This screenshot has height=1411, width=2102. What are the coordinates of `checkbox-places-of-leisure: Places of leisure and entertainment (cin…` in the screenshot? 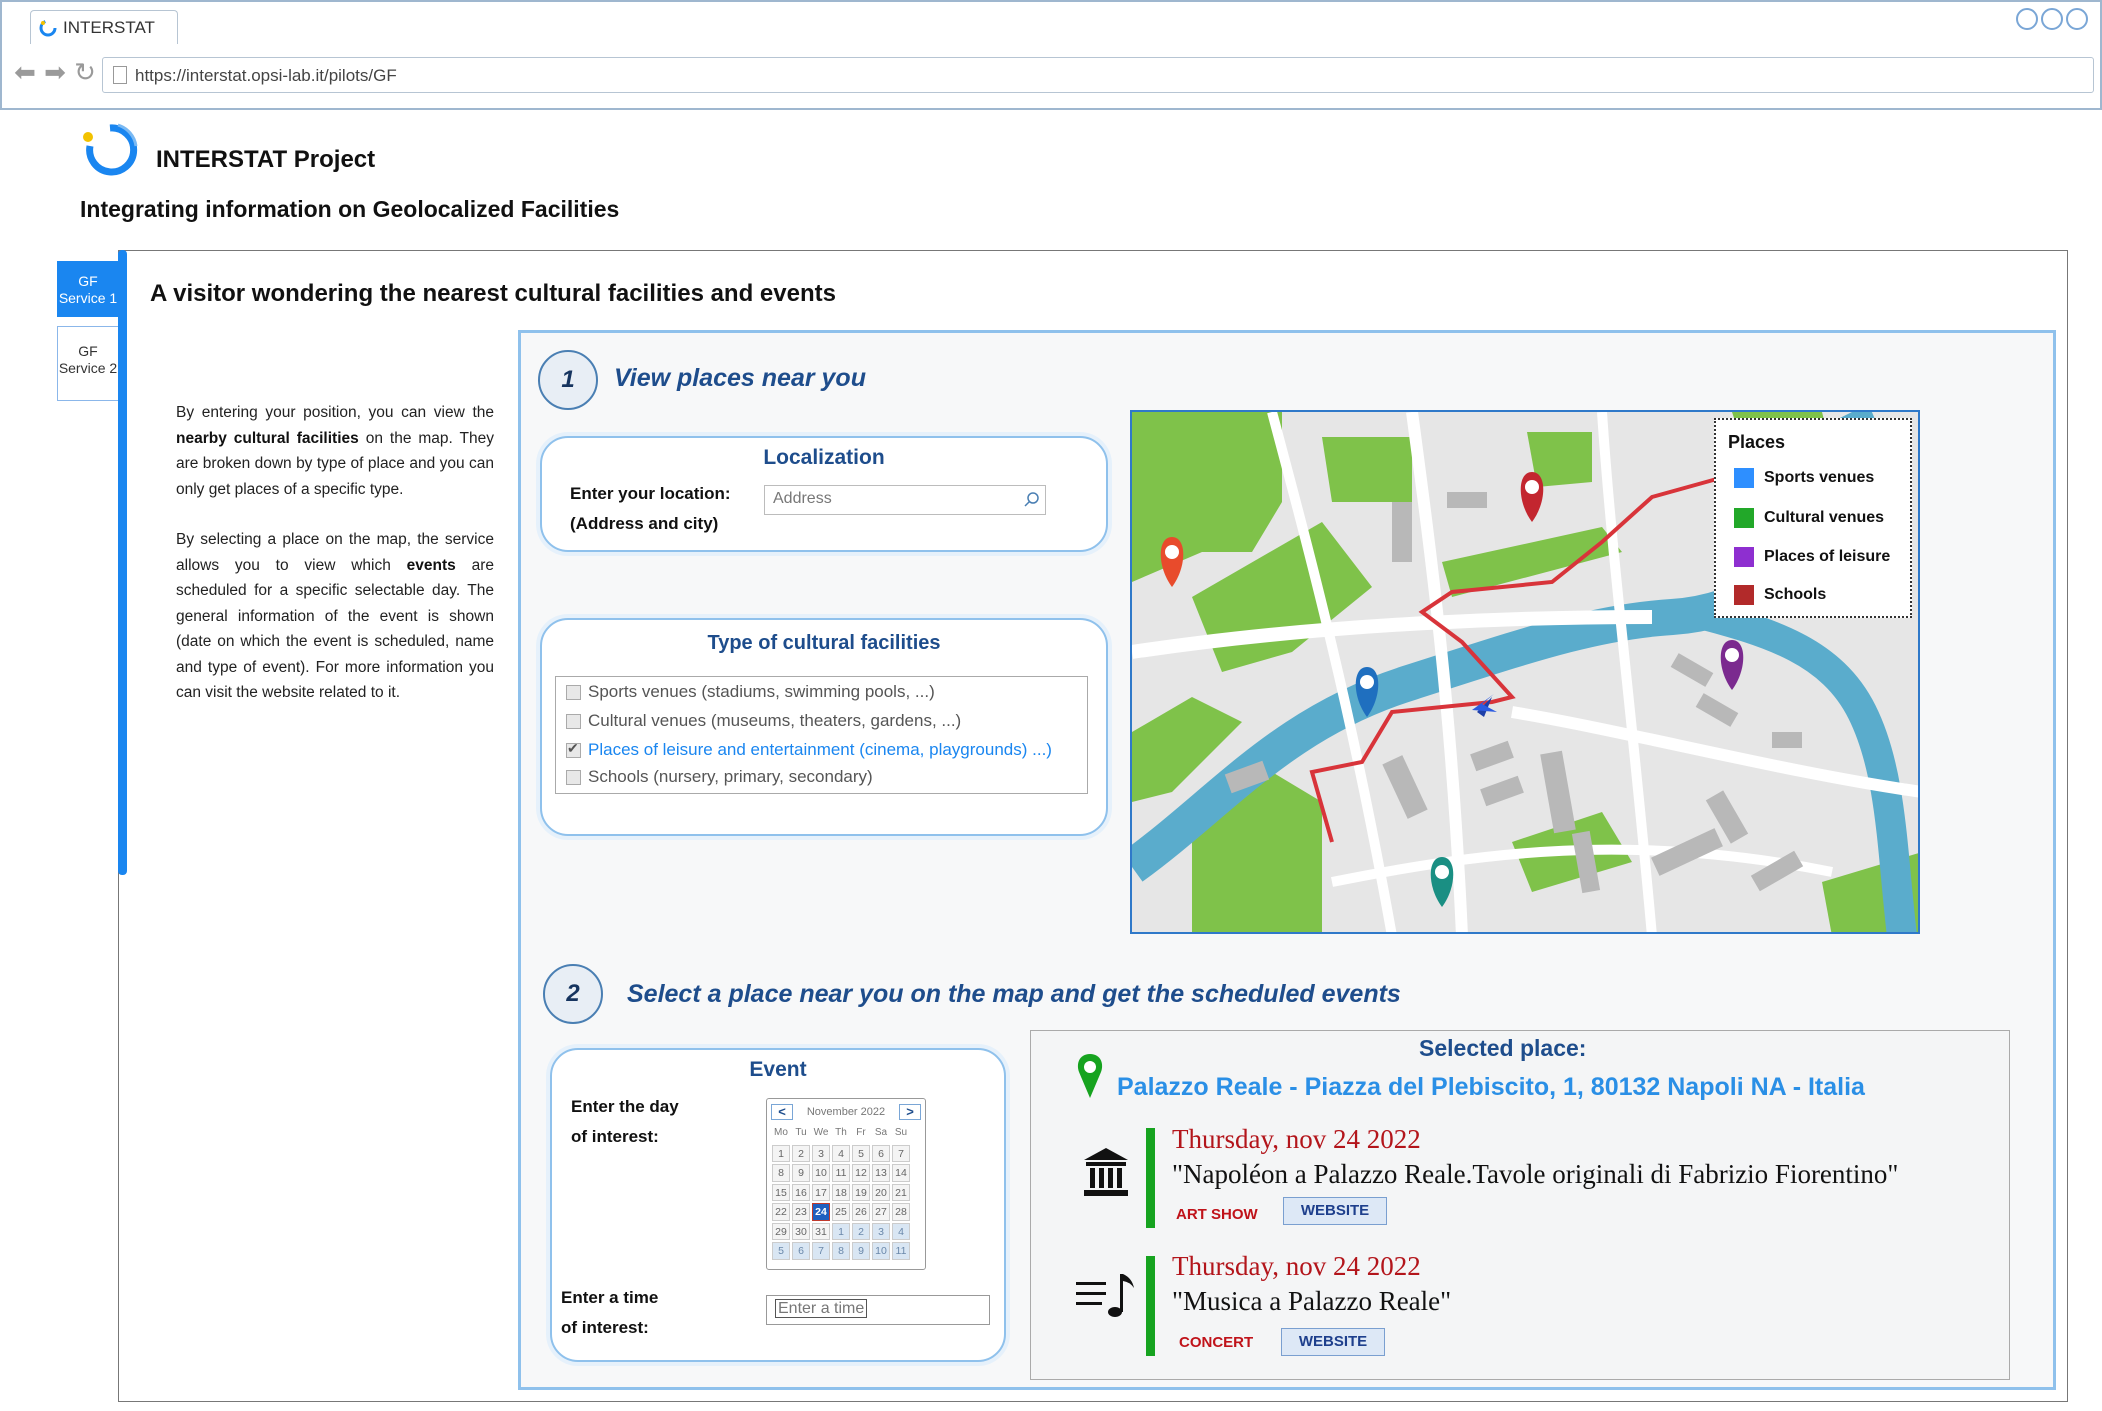 It's located at (809, 750).